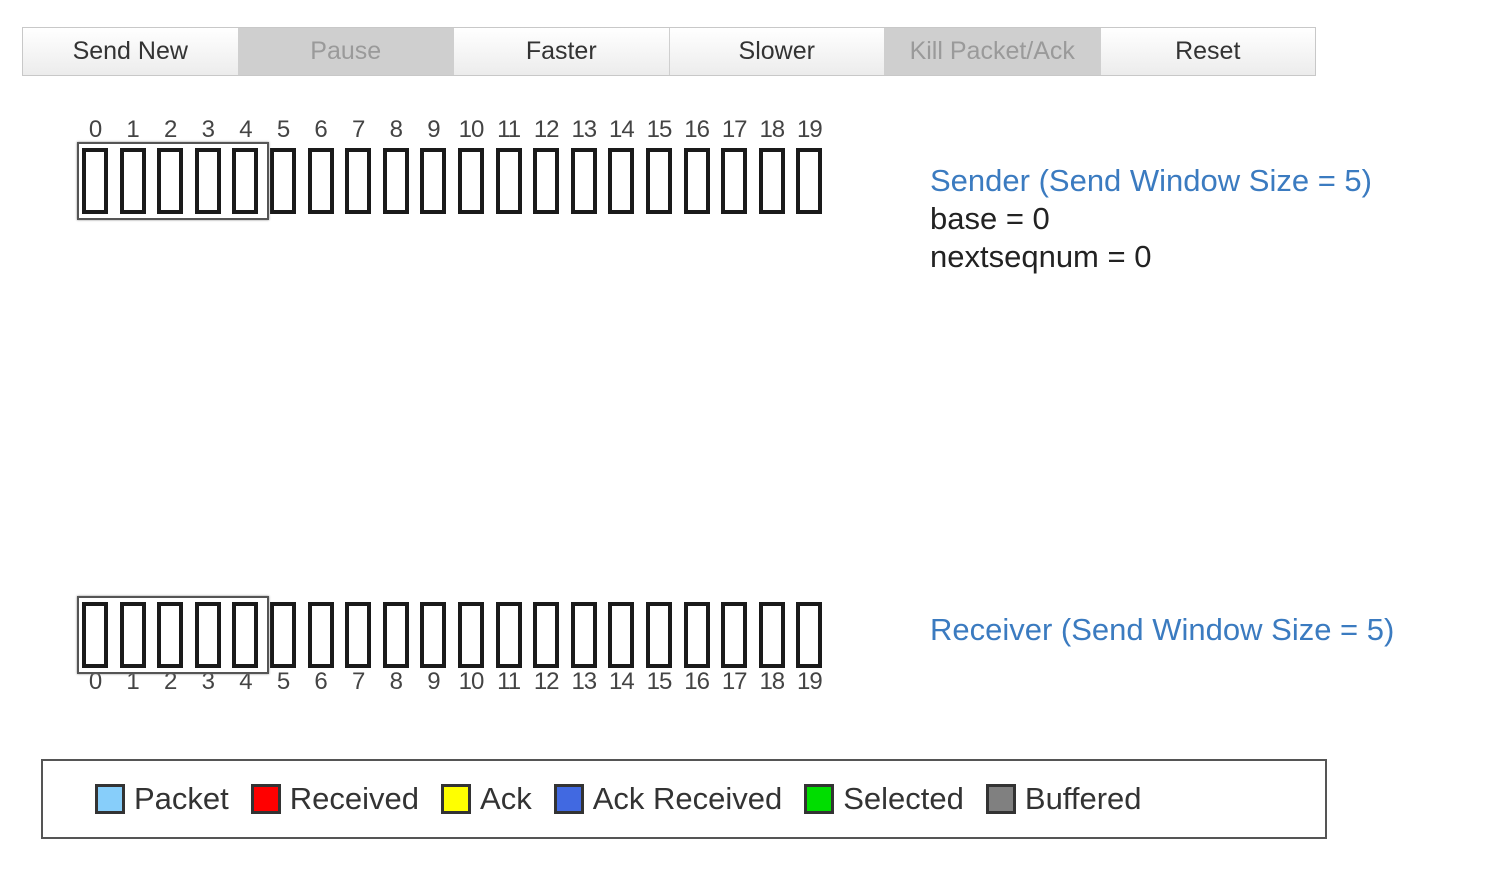  What do you see at coordinates (734, 129) in the screenshot?
I see `sender-seq-number: 17` at bounding box center [734, 129].